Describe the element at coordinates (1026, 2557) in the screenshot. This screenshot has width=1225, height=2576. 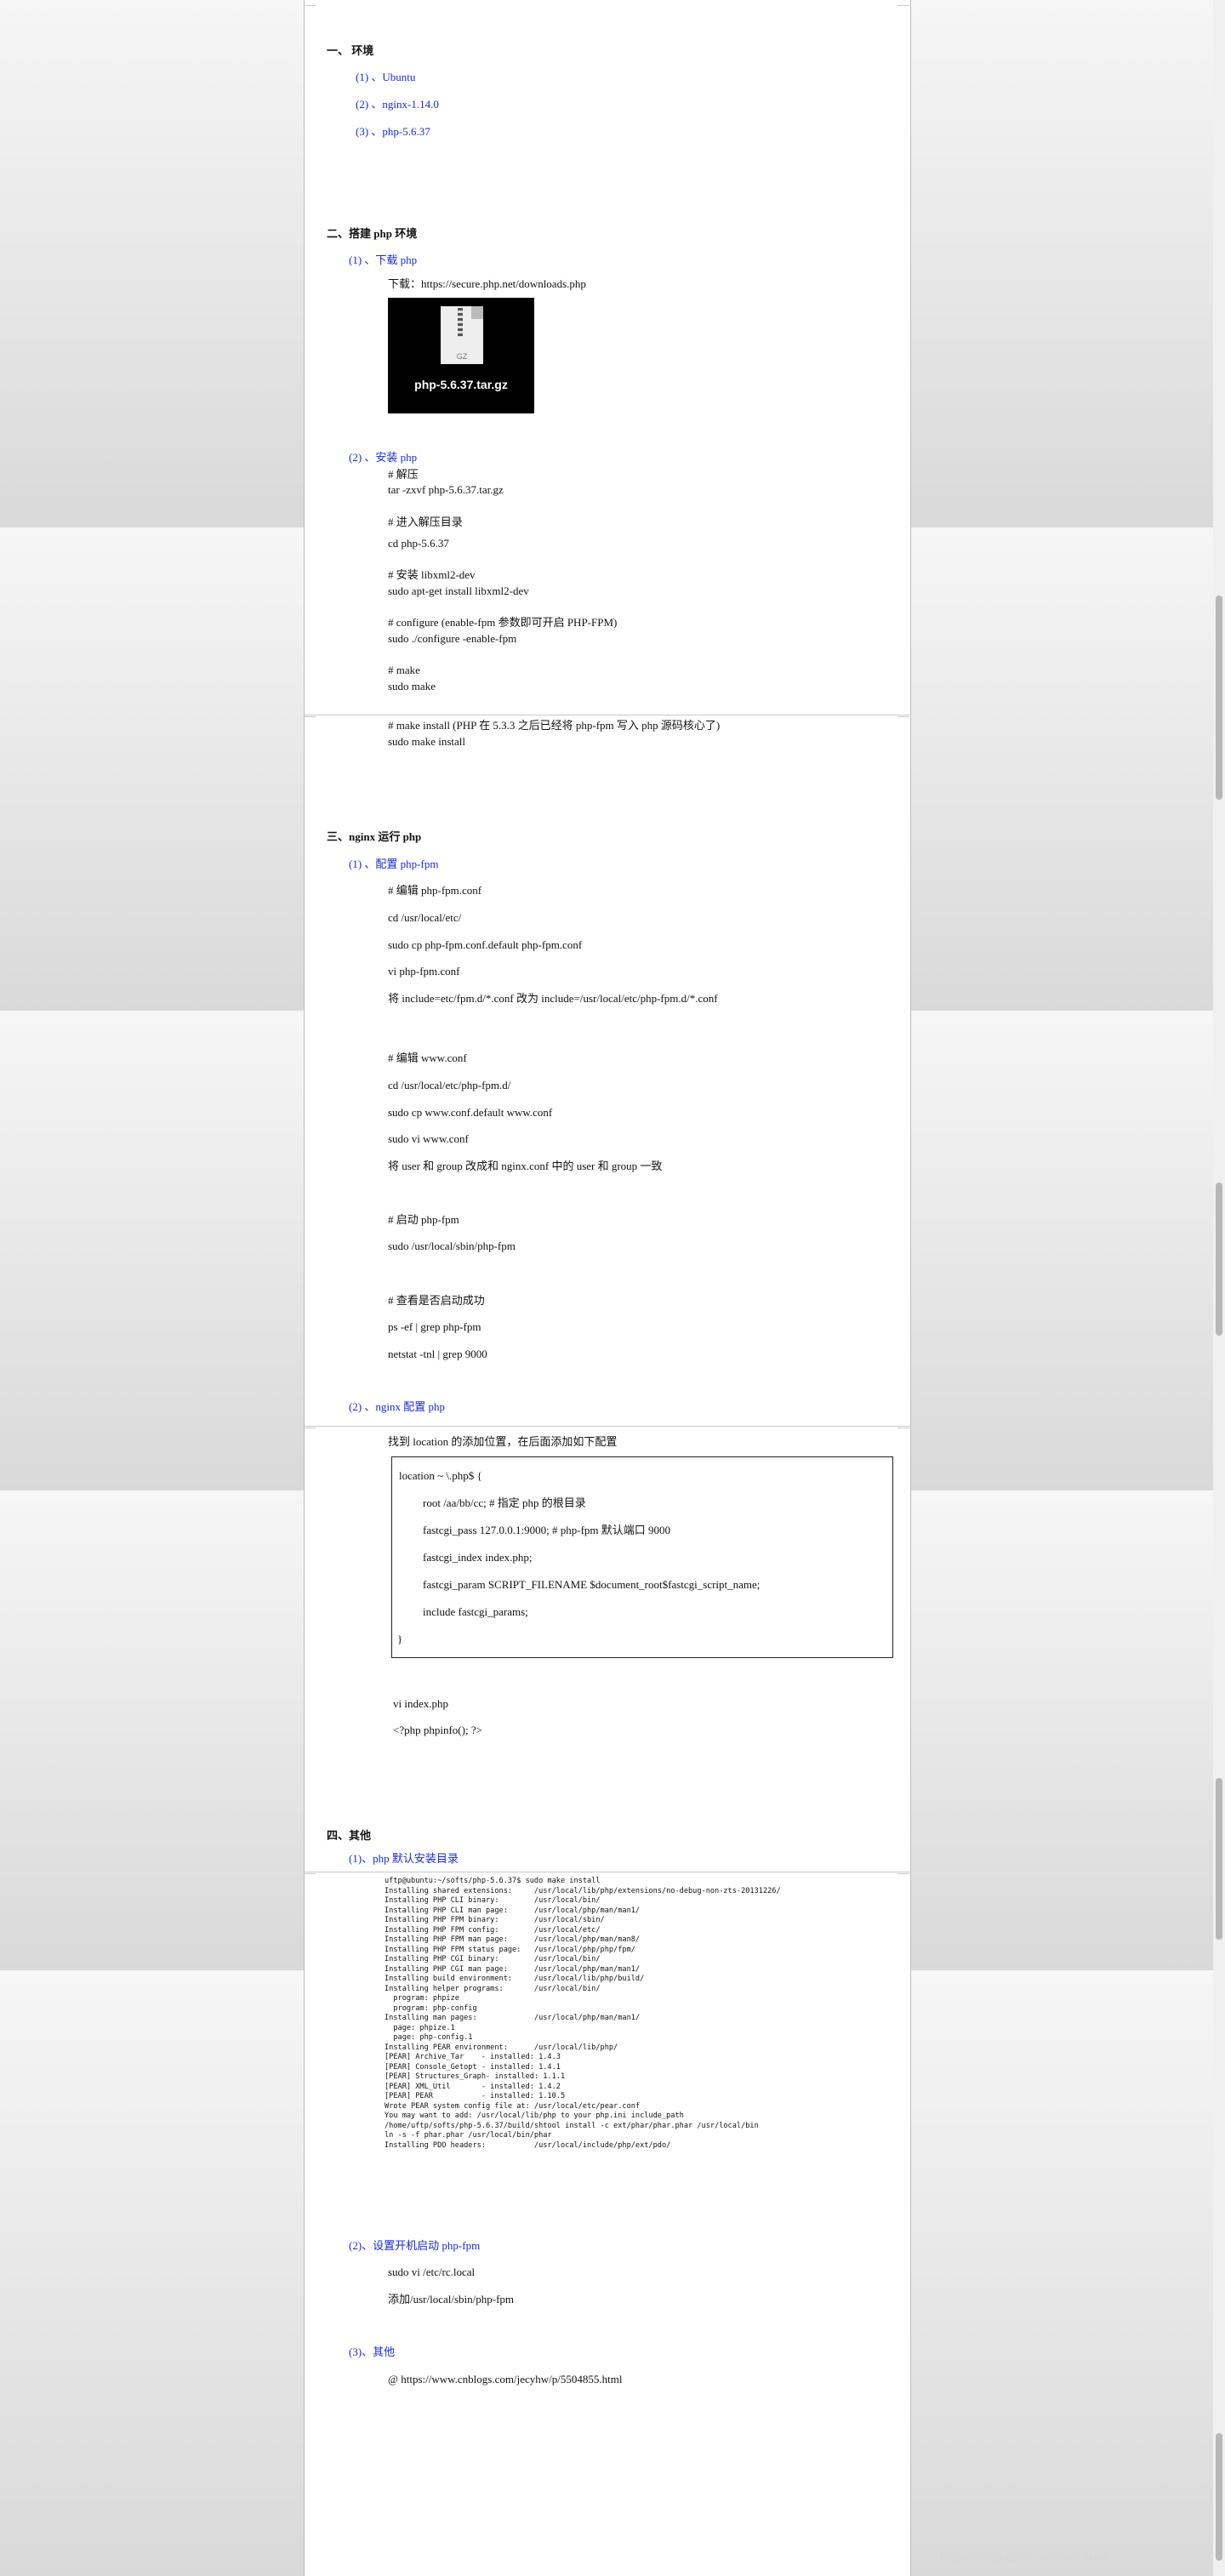
I see `watermark: https://blog.csdn.net/liuhuixian` at that location.